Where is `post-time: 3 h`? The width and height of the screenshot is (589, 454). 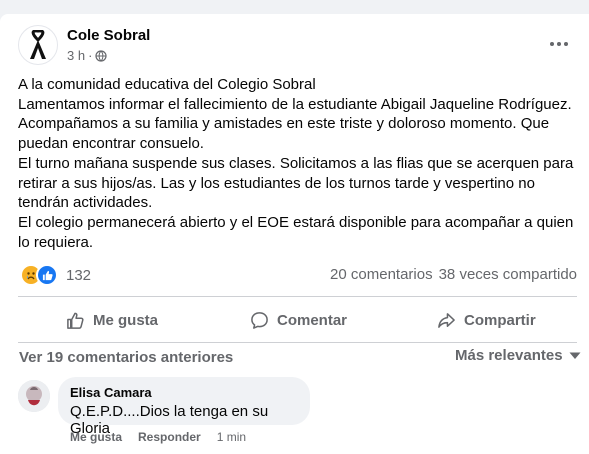 post-time: 3 h is located at coordinates (76, 55).